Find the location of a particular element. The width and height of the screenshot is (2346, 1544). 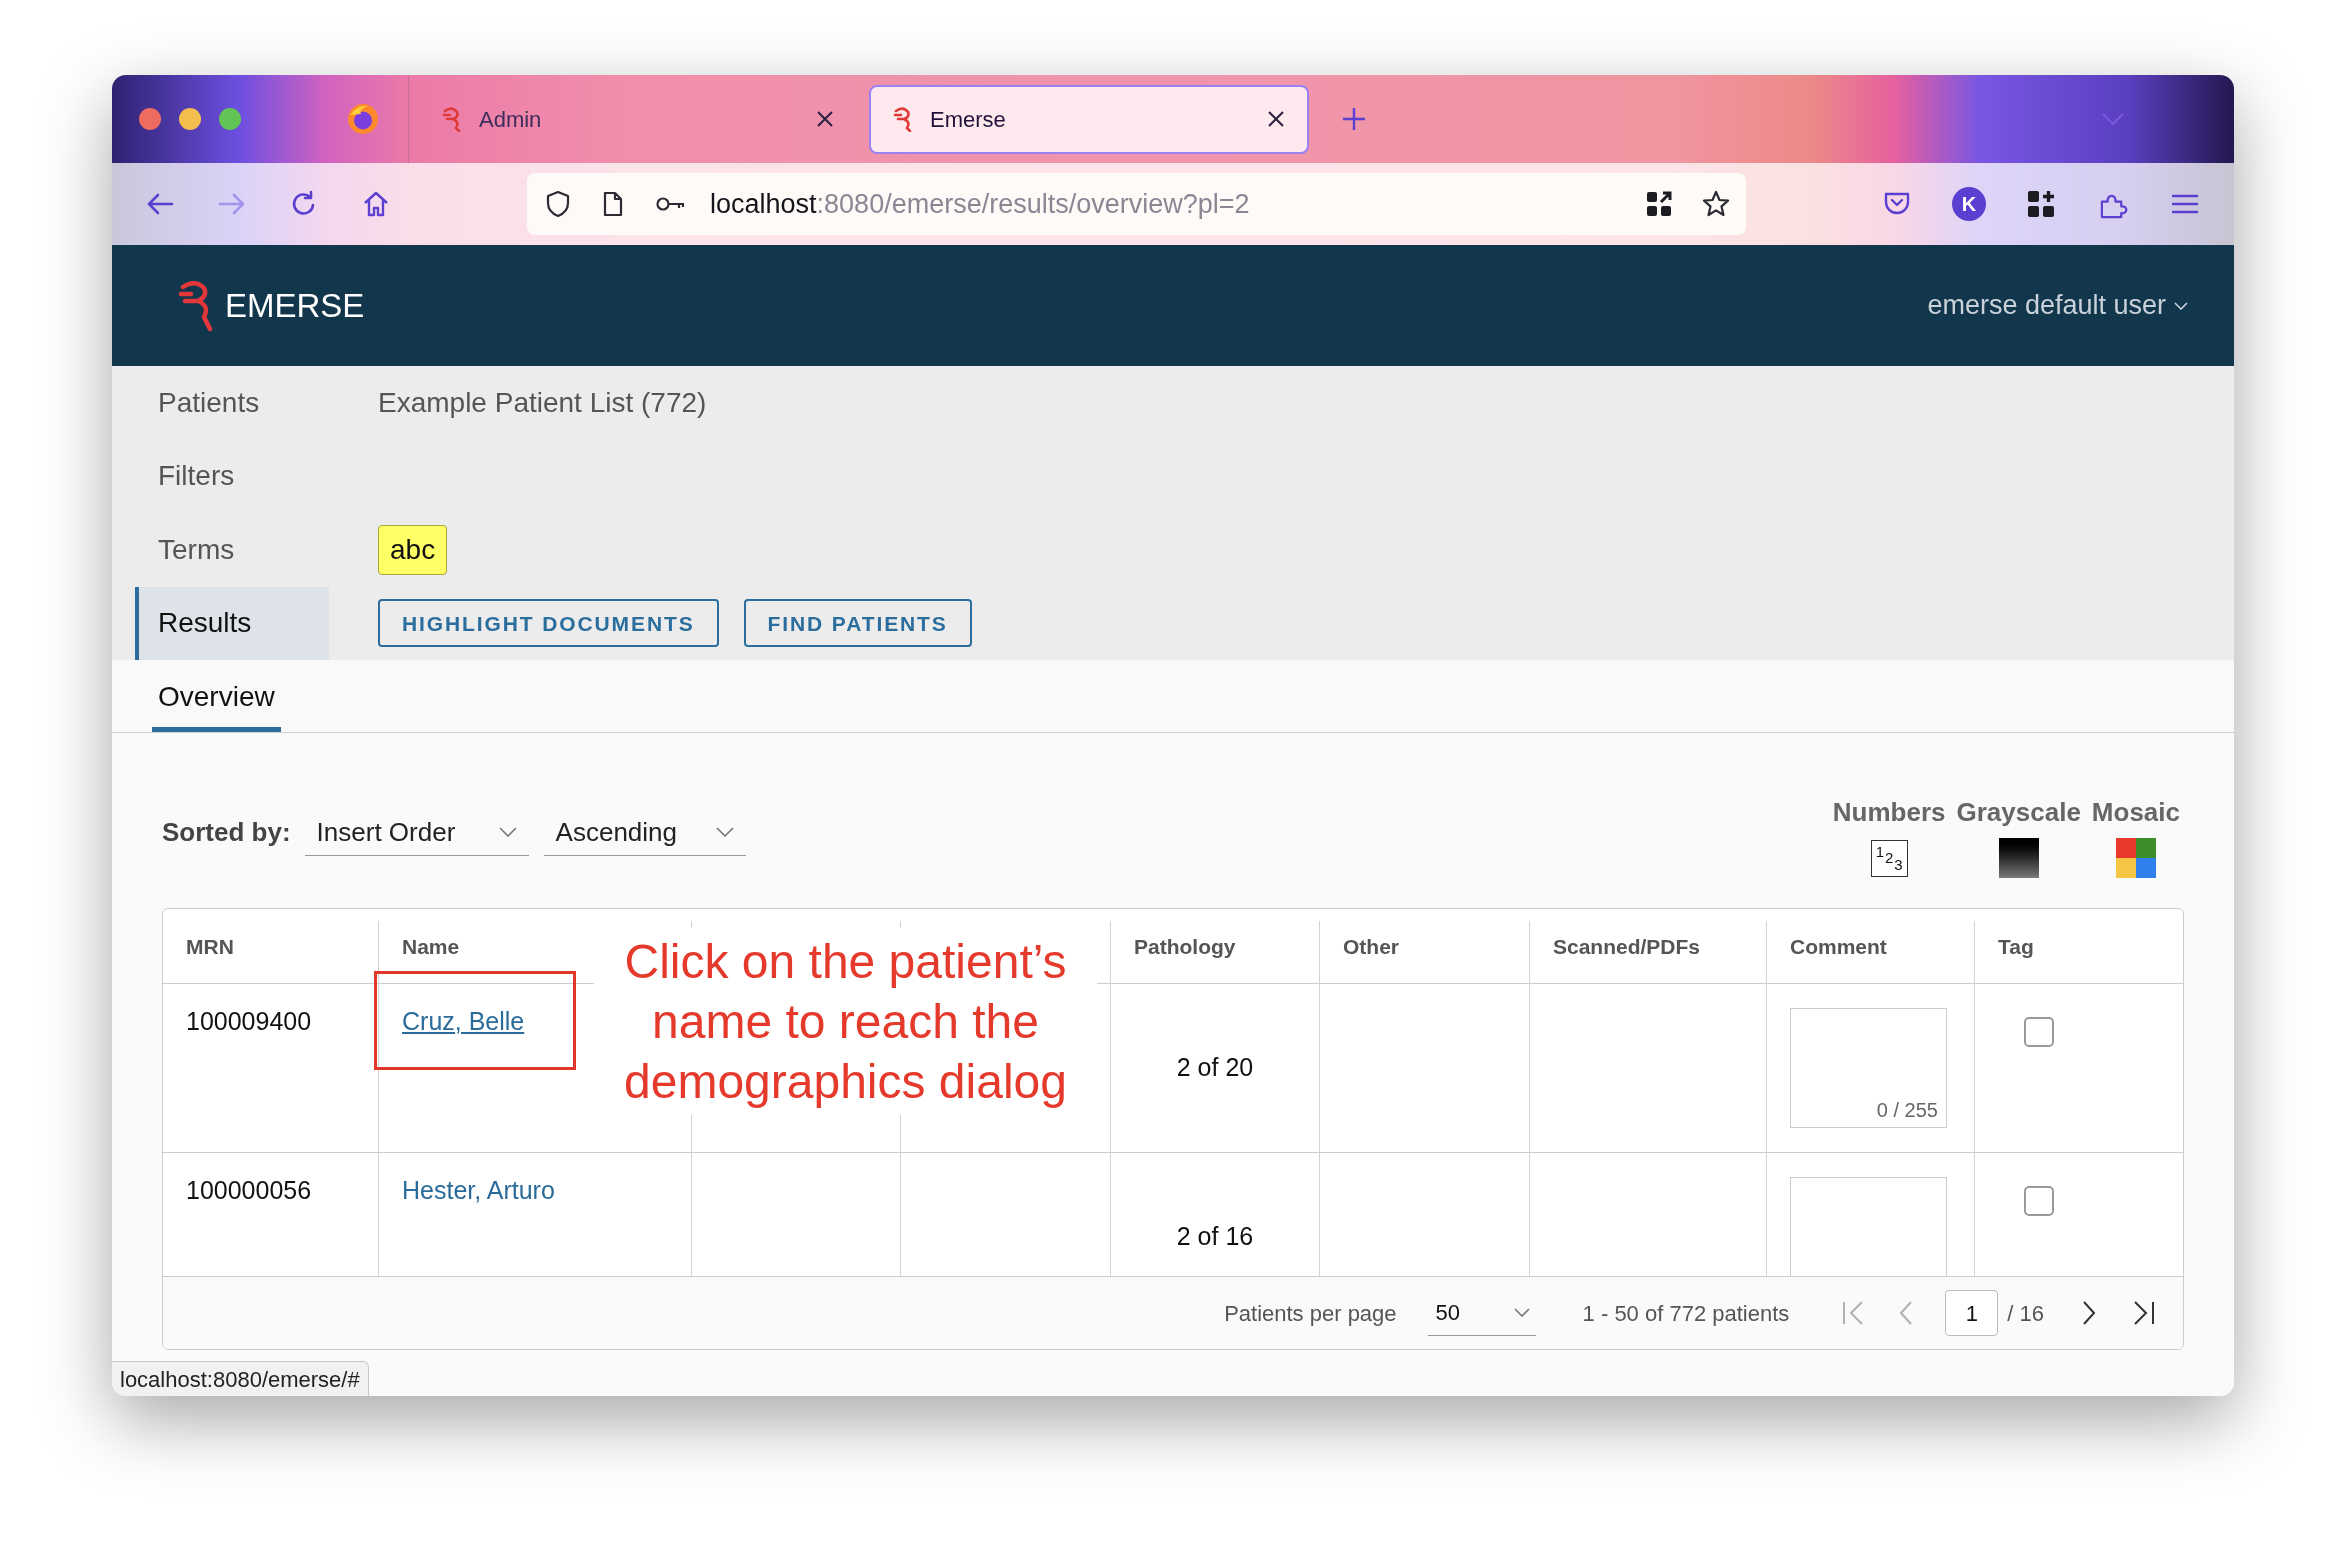

medical-record-number: 100009400 is located at coordinates (249, 1021).